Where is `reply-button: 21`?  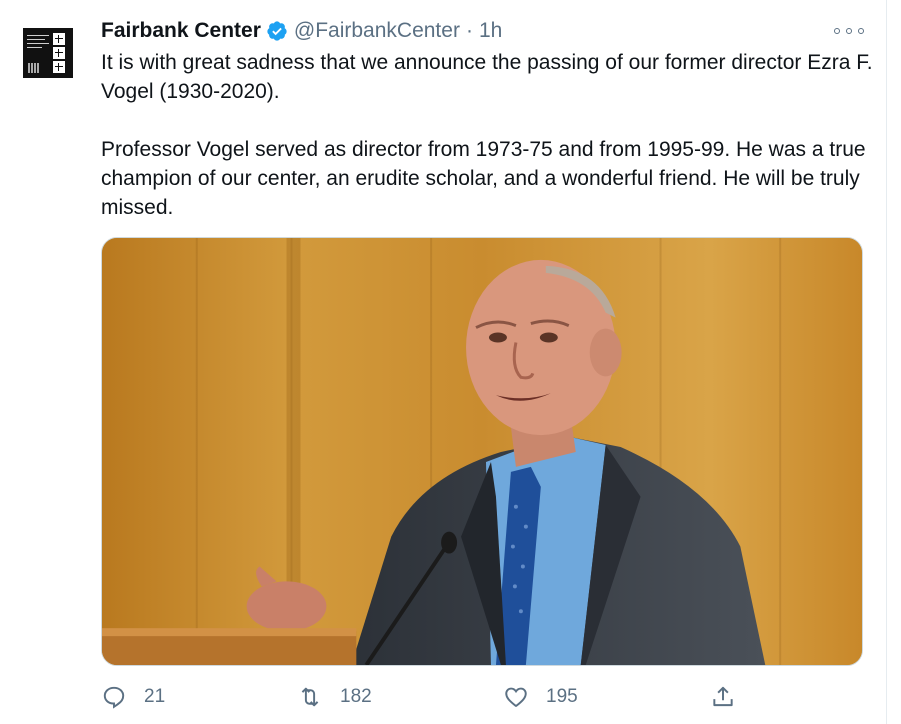 reply-button: 21 is located at coordinates (133, 697).